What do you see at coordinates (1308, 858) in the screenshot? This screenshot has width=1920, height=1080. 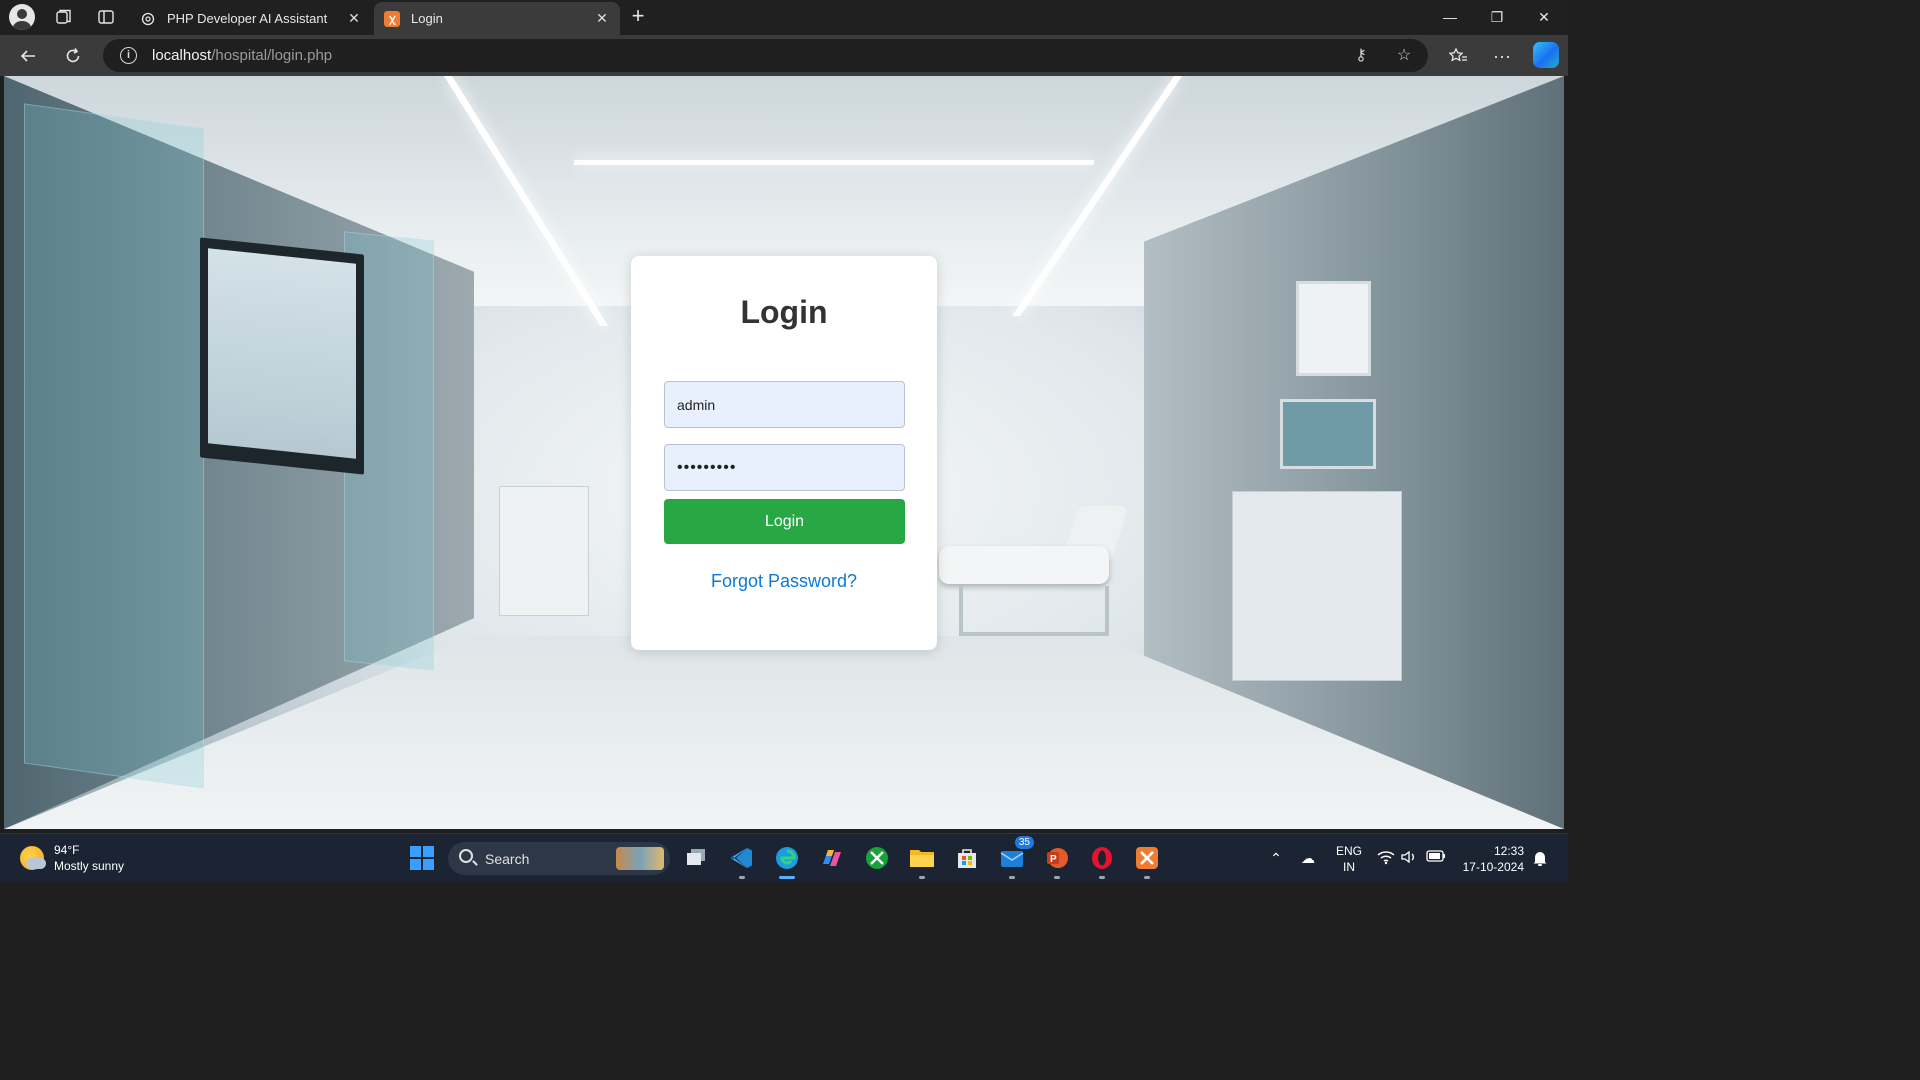 I see `onedrive-cloud-icon: ☁` at bounding box center [1308, 858].